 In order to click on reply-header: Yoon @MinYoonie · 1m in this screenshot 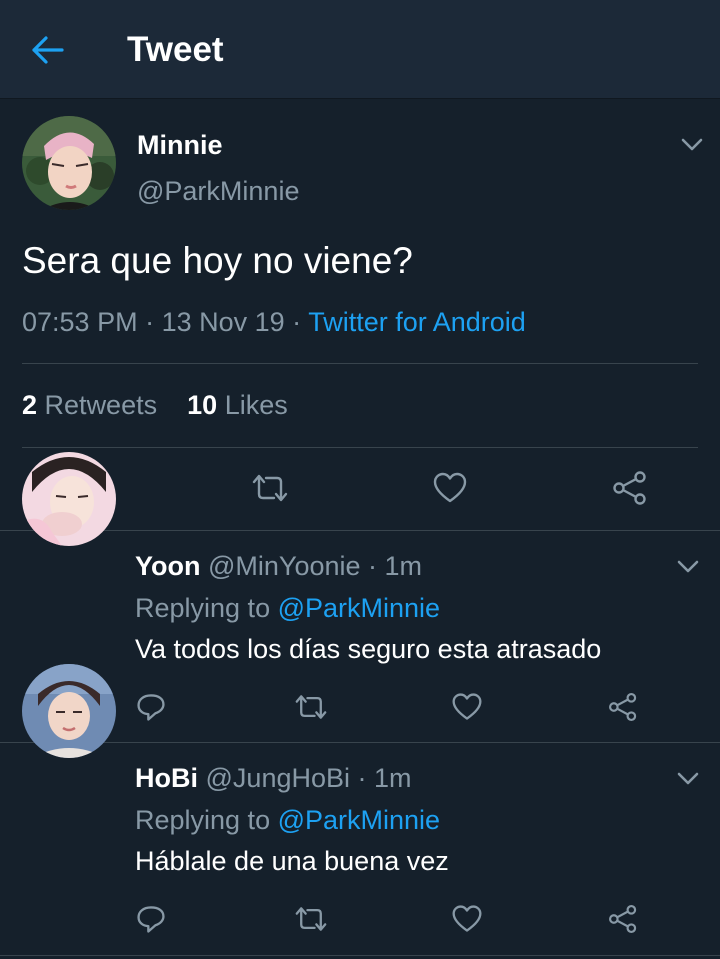, I will do `click(278, 566)`.